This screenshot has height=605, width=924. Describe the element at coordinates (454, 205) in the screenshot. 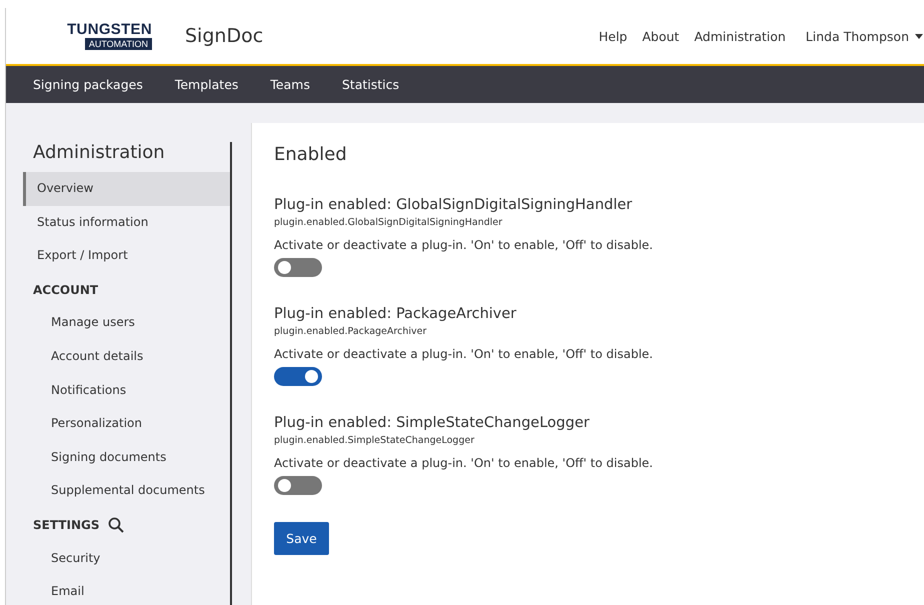

I see `setting-title: Plug-in enabled: GlobalSignDigitalSigningHandler` at that location.